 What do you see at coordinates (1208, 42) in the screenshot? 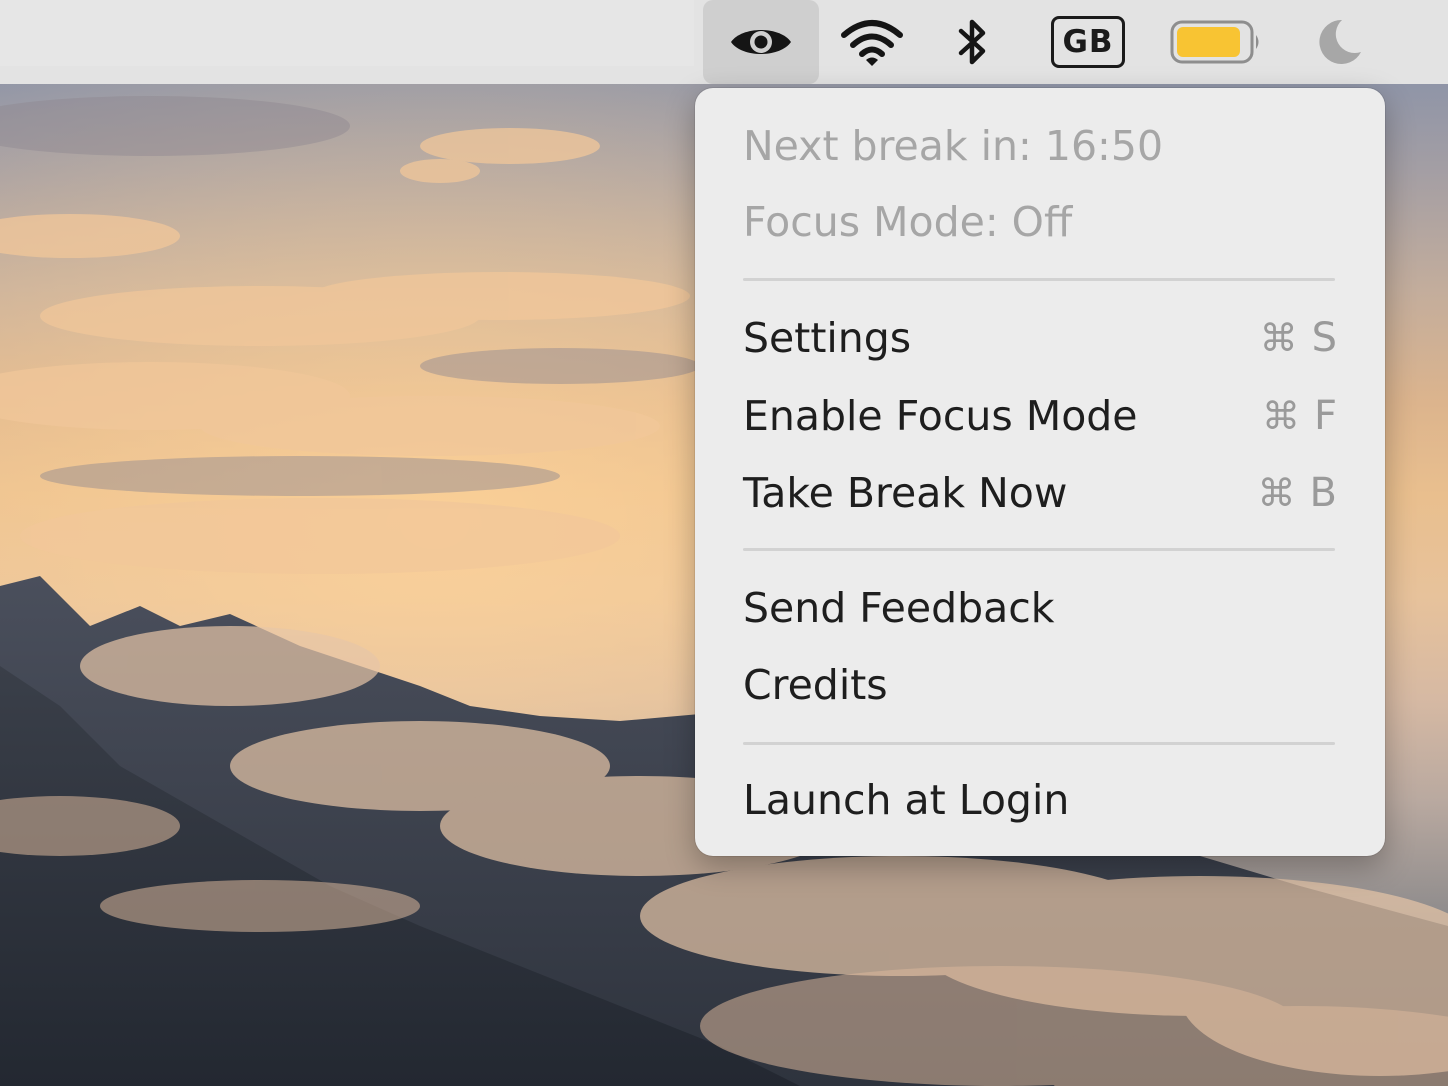
I see `battery-fill-level` at bounding box center [1208, 42].